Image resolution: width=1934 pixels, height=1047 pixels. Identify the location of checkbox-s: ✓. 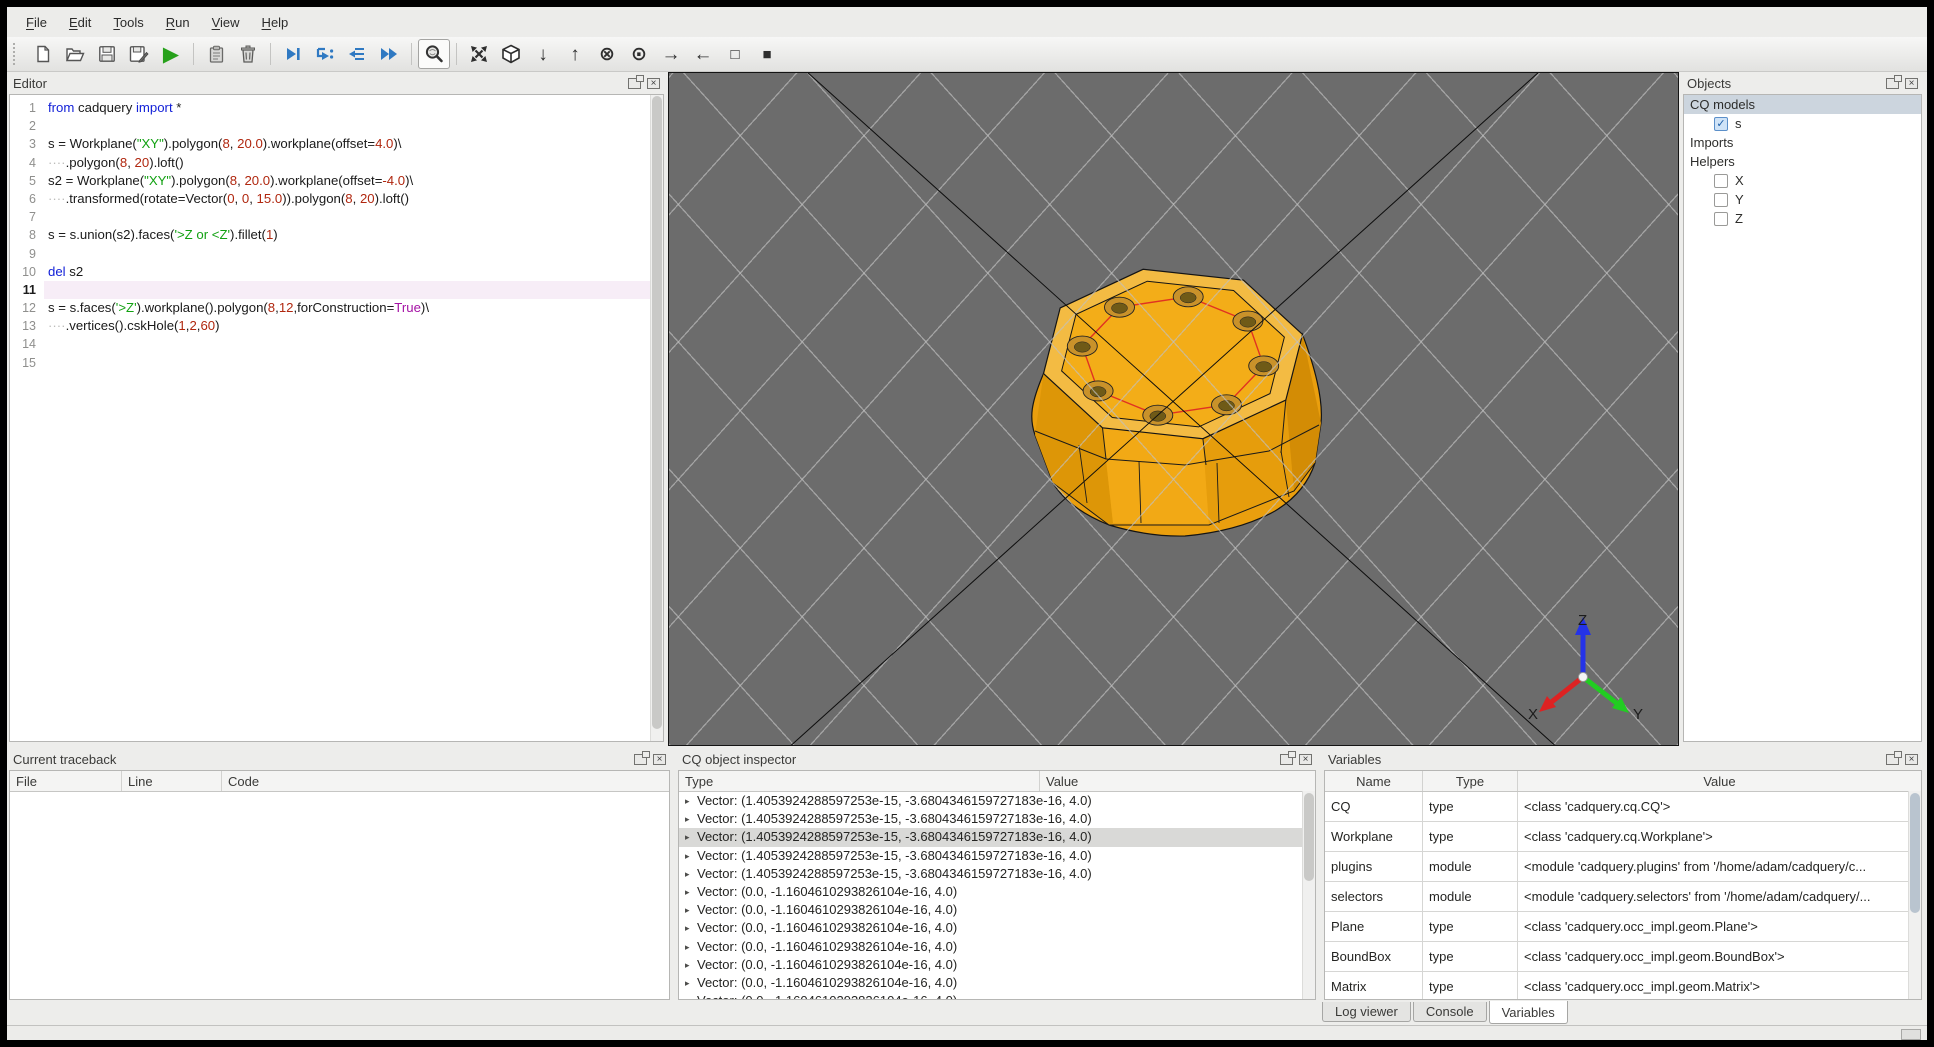
(1721, 123).